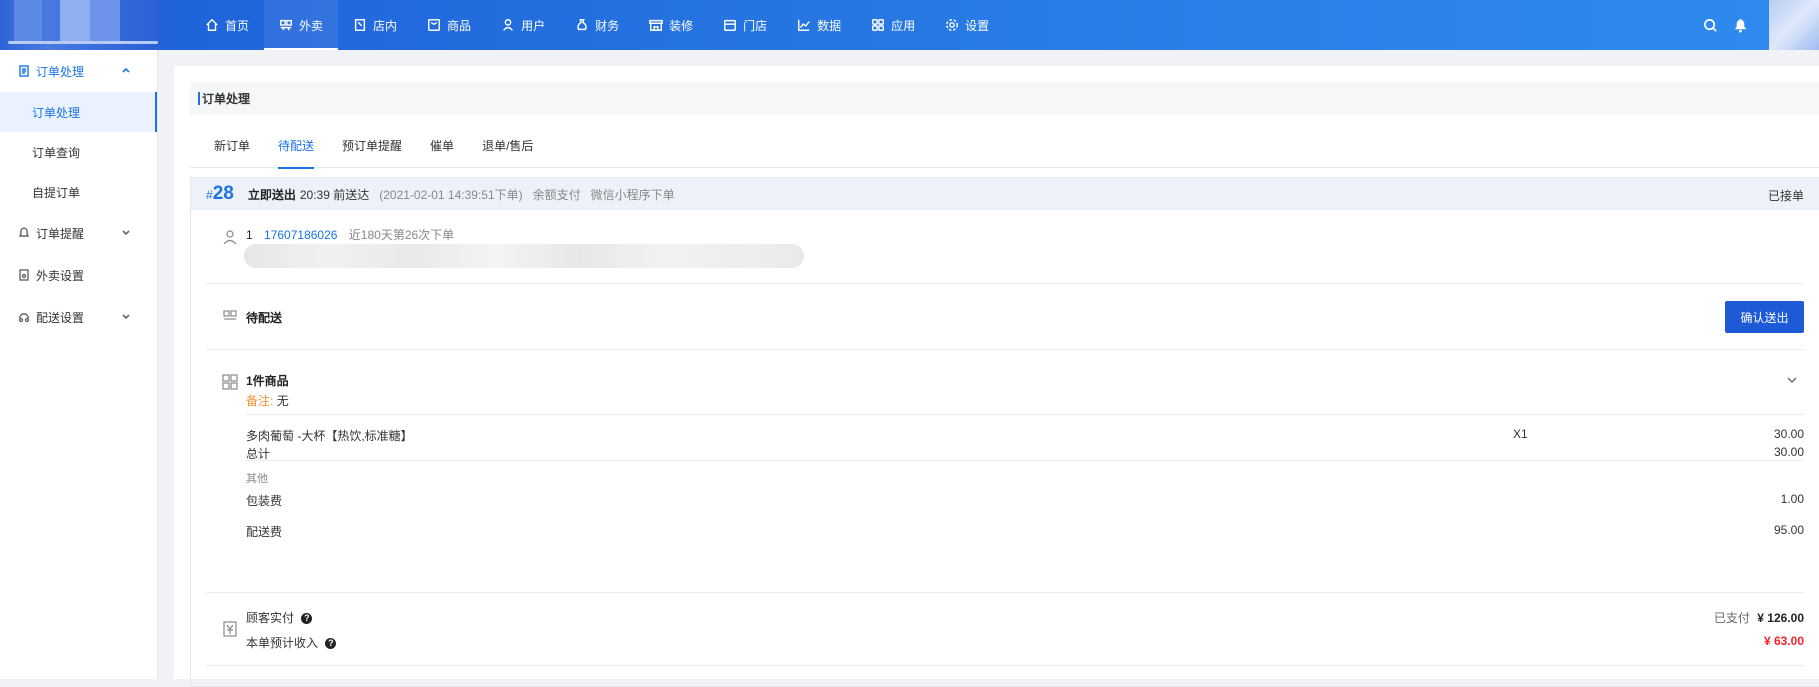  Describe the element at coordinates (264, 532) in the screenshot. I see `delivery-fee-label: 配送费` at that location.